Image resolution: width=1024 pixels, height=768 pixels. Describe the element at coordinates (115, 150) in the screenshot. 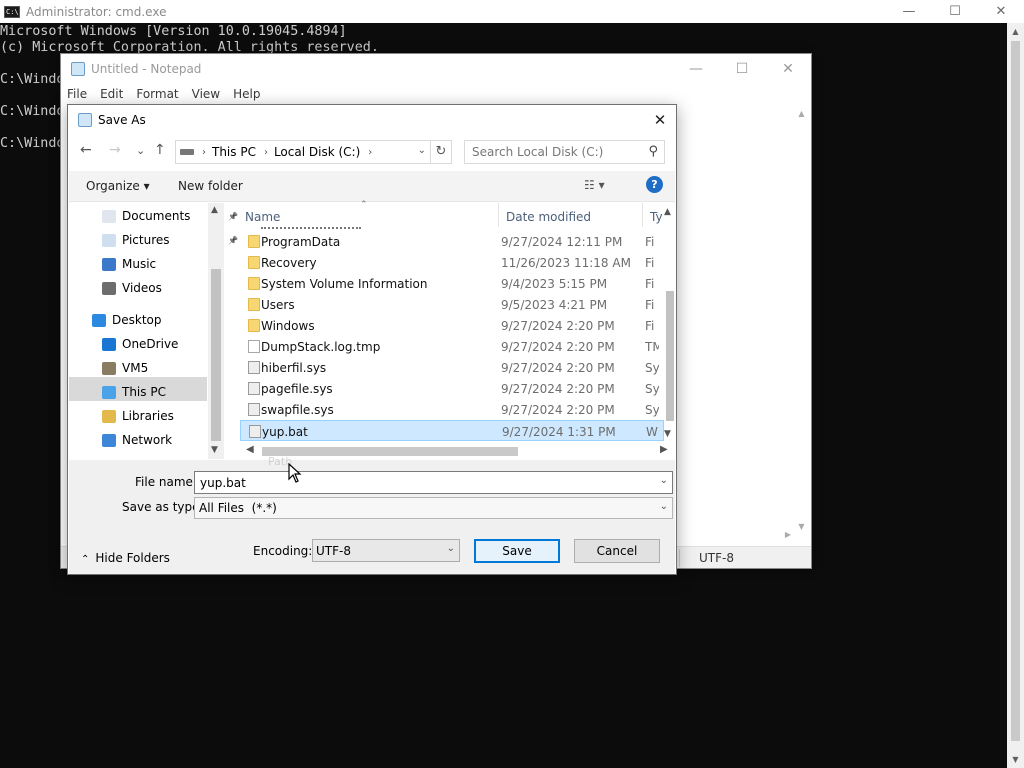

I see `forward-arrow-icon: →` at that location.